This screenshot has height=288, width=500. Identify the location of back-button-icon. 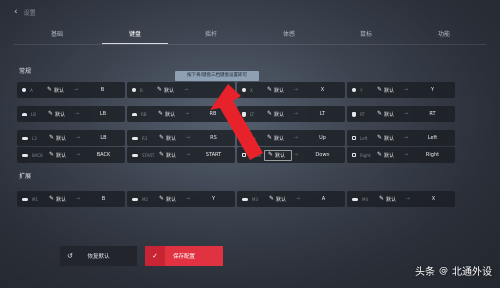
(25, 155).